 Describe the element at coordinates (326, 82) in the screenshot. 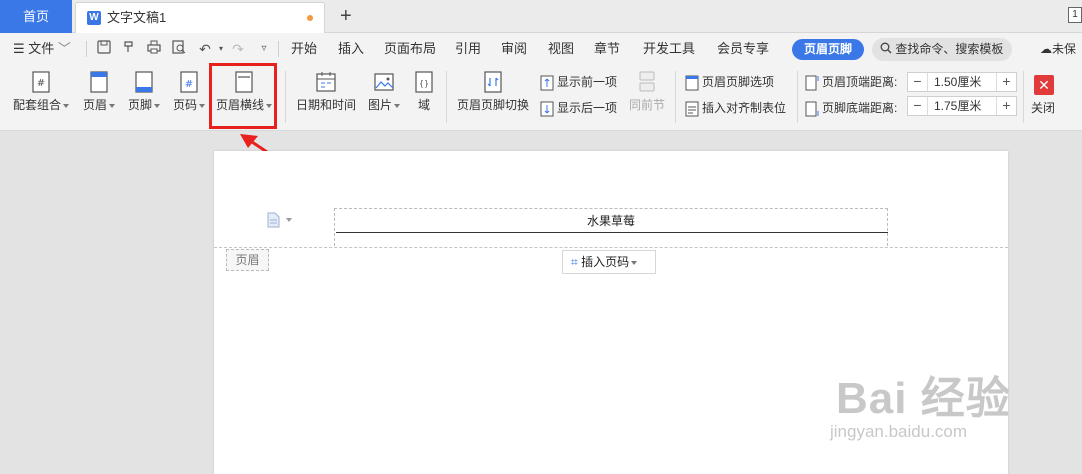

I see `calendar-icon` at that location.